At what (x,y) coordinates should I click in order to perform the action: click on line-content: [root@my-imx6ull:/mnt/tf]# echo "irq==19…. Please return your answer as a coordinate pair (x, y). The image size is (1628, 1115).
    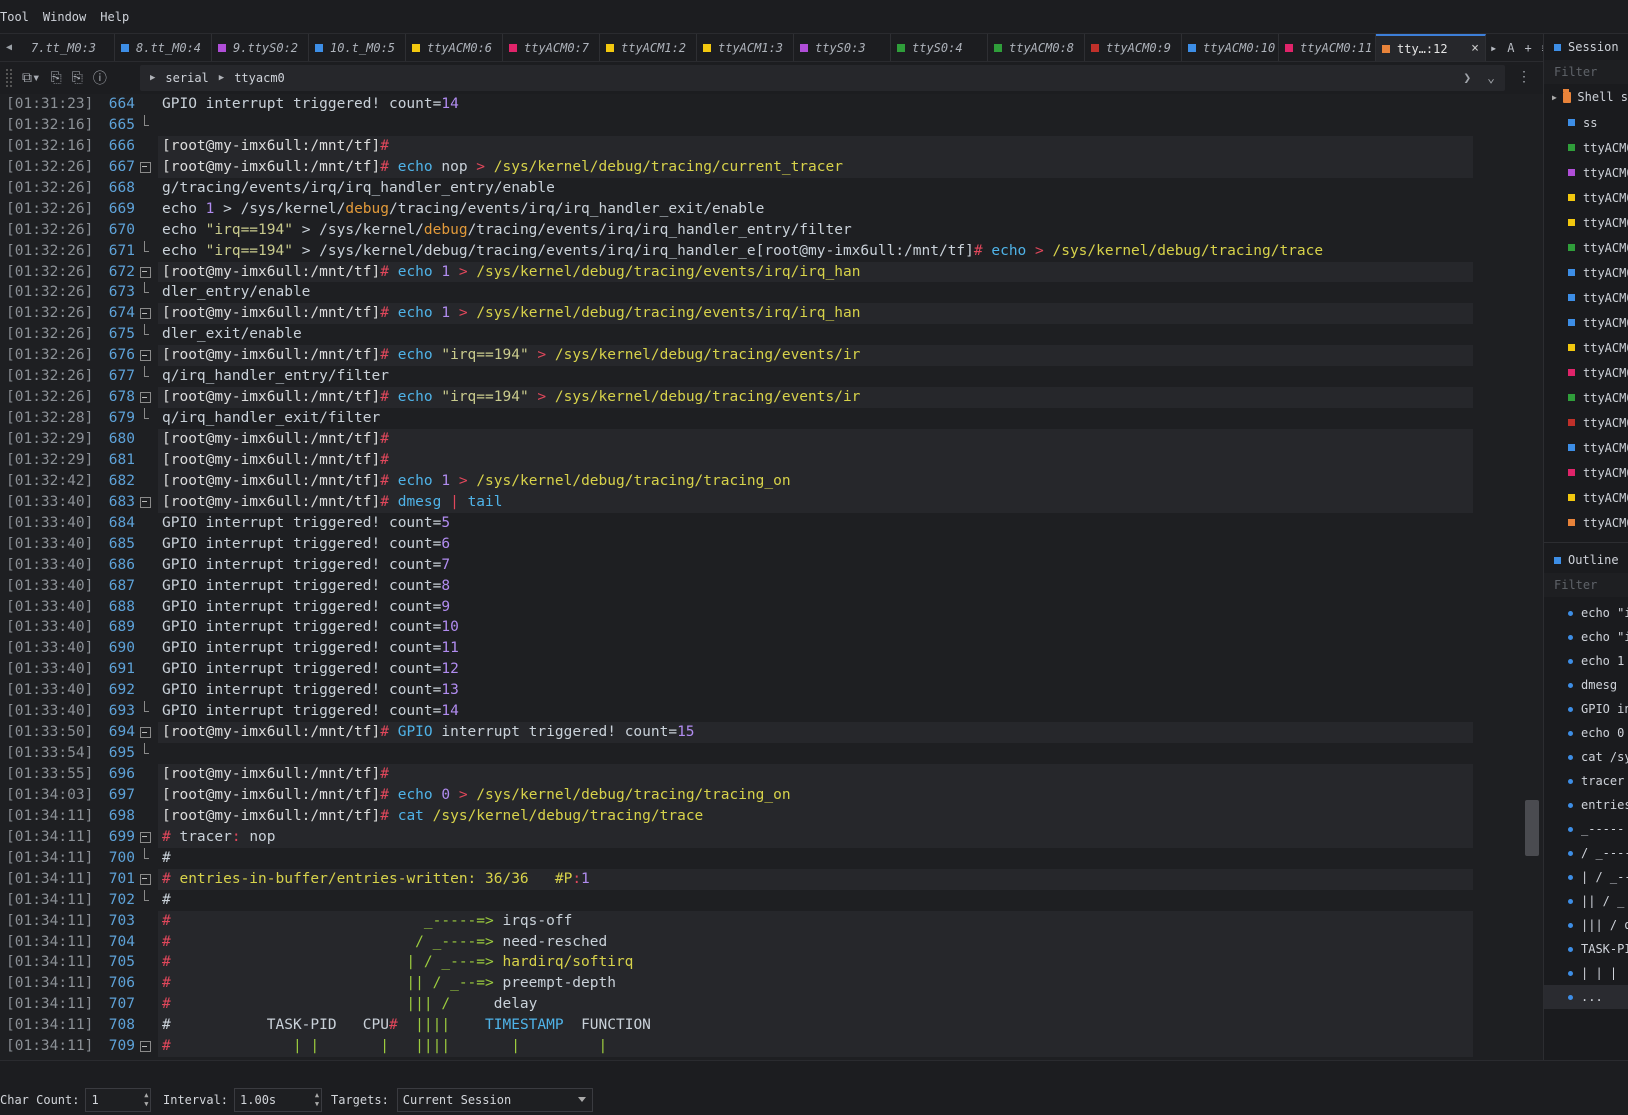
    Looking at the image, I should click on (815, 398).